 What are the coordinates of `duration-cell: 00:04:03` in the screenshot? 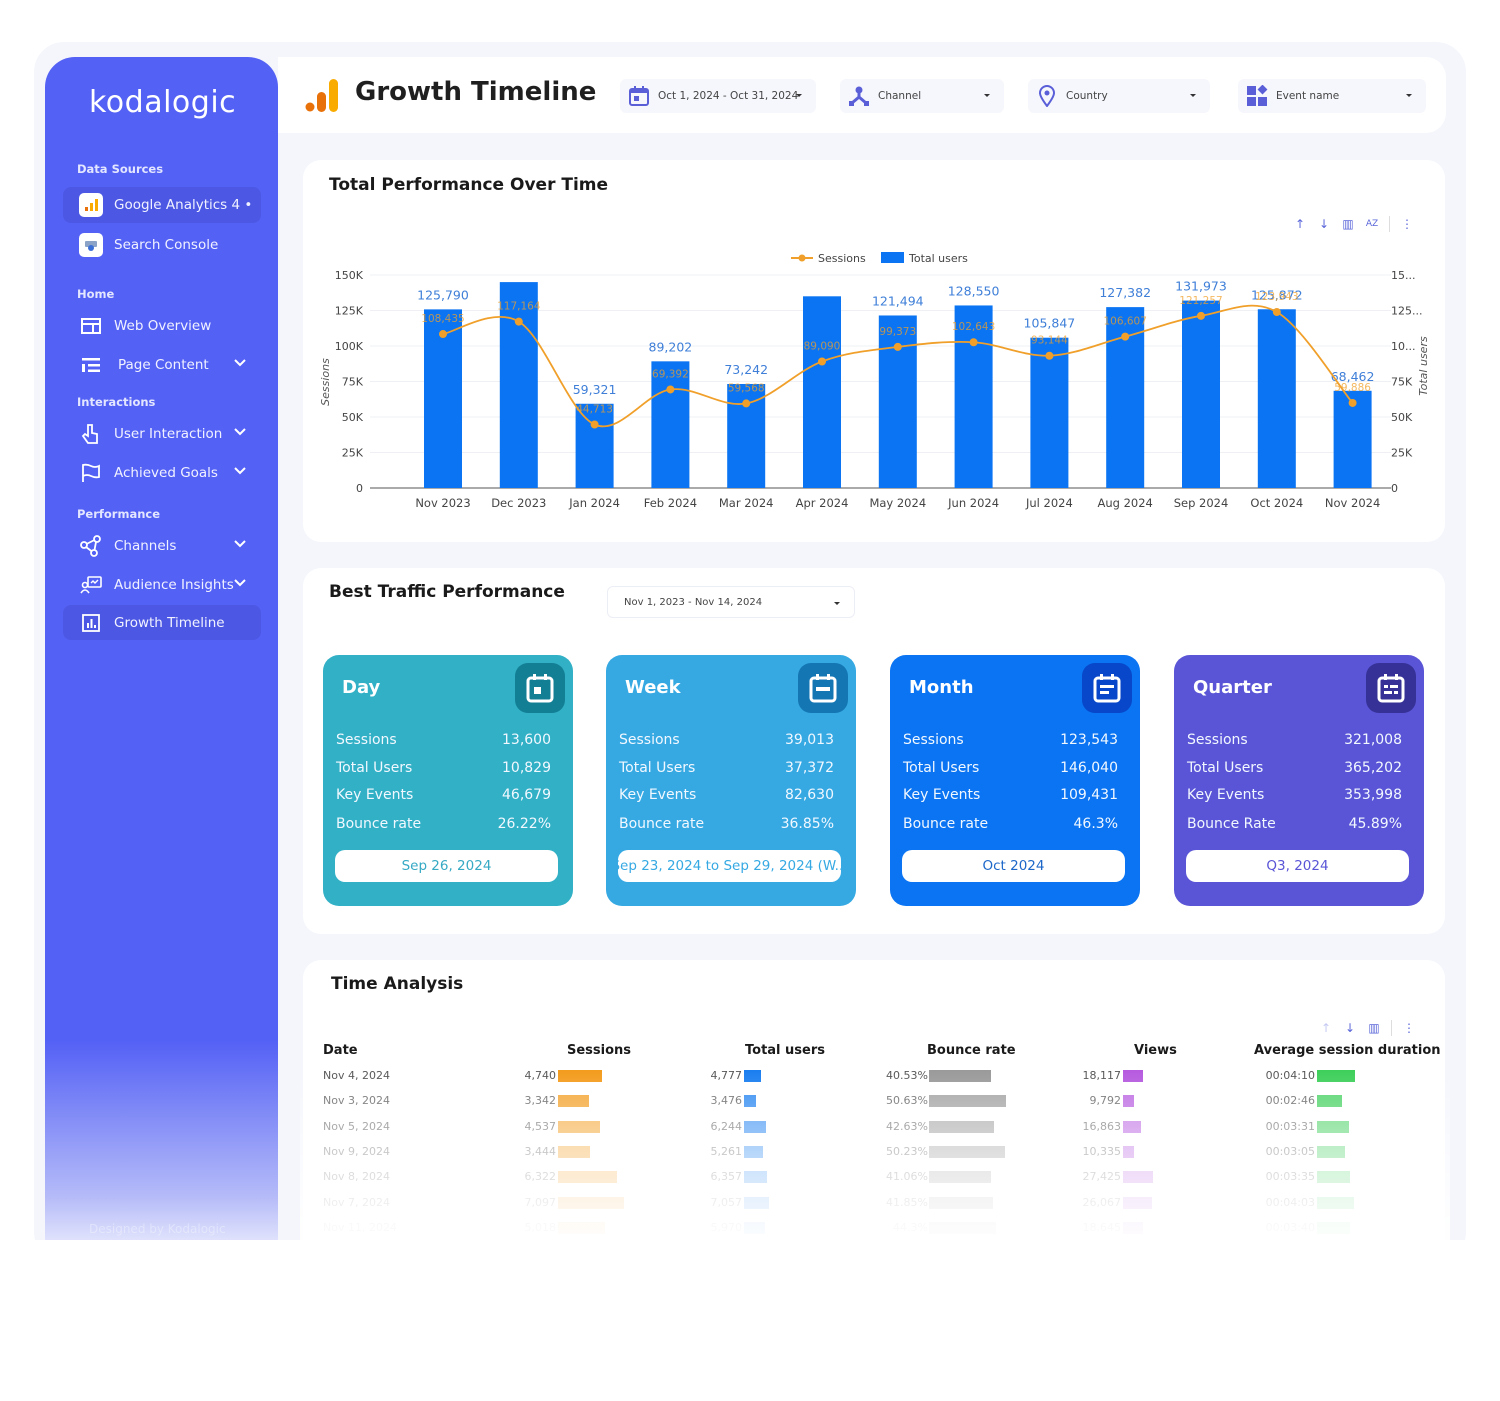 It's located at (1290, 1202).